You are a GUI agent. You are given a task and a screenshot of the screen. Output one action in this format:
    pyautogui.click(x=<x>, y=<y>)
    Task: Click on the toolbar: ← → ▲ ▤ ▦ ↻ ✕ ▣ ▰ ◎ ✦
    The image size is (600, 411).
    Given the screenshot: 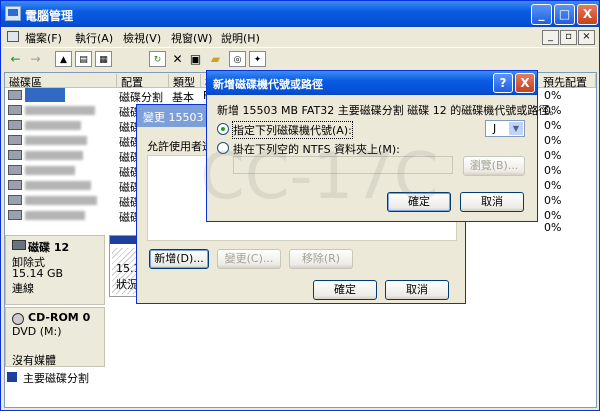 What is the action you would take?
    pyautogui.click(x=300, y=58)
    